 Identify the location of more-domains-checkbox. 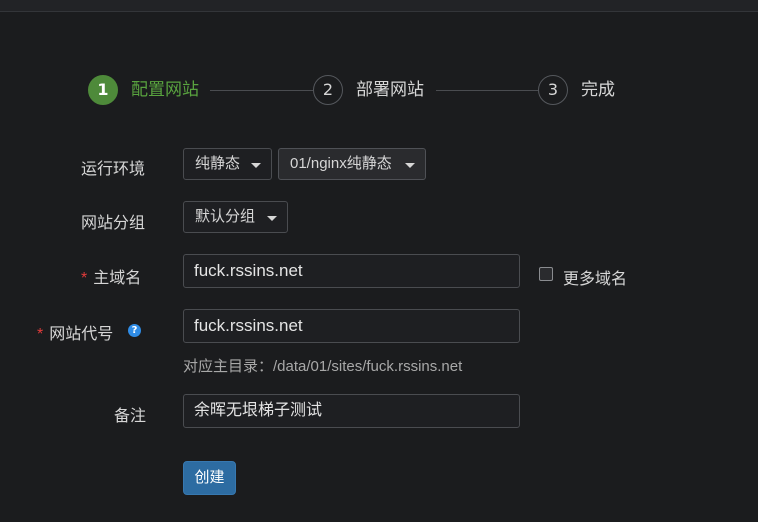
(546, 274).